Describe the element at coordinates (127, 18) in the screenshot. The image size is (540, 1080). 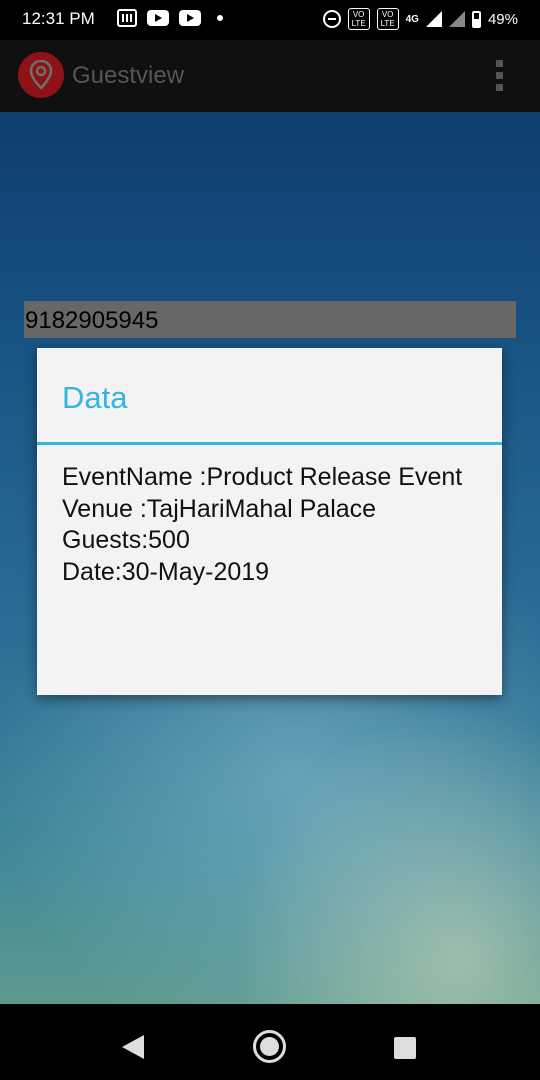
I see `notification-box-icon` at that location.